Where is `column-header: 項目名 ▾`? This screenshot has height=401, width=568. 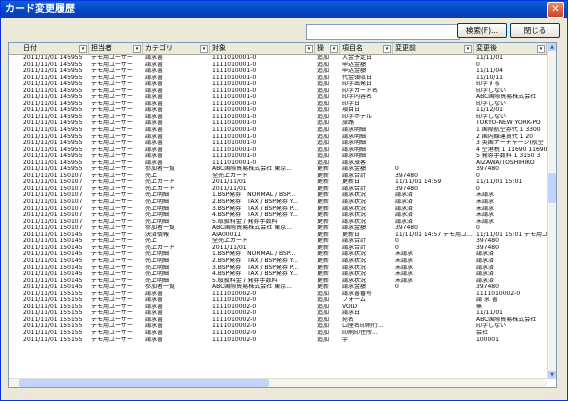
column-header: 項目名 ▾ is located at coordinates (366, 48).